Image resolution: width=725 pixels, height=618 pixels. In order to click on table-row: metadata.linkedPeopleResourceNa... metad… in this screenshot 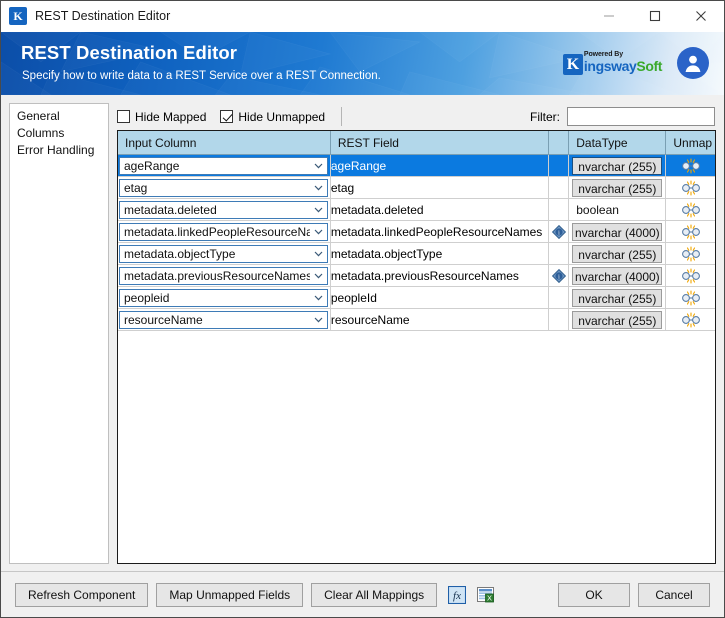, I will do `click(416, 231)`.